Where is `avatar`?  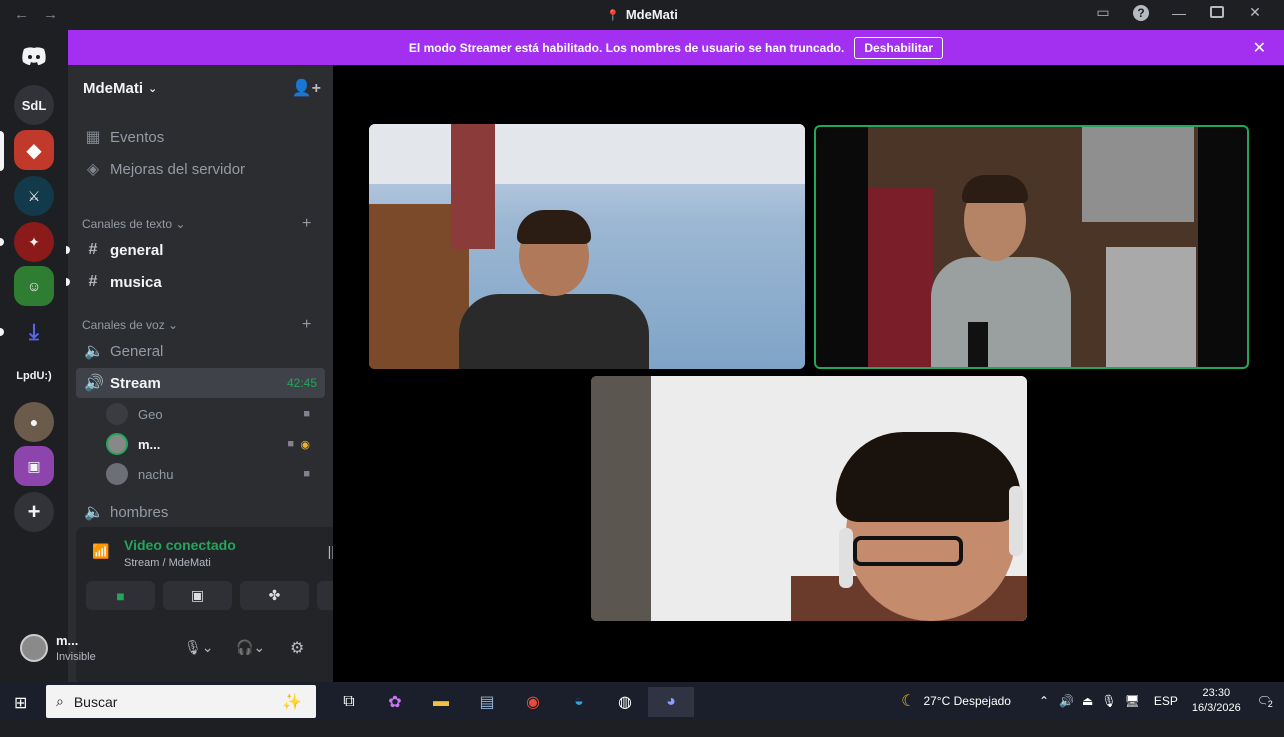
avatar is located at coordinates (117, 414).